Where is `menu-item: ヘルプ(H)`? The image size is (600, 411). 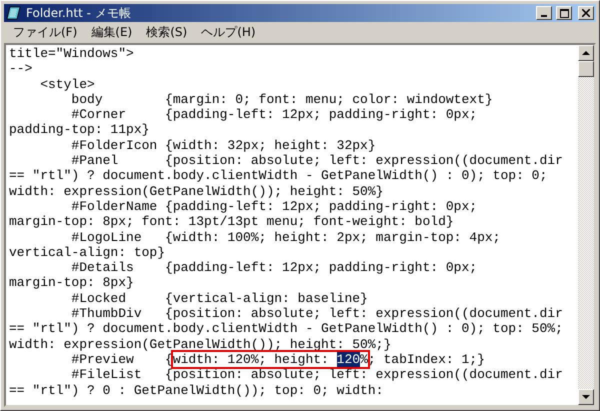 menu-item: ヘルプ(H) is located at coordinates (228, 32).